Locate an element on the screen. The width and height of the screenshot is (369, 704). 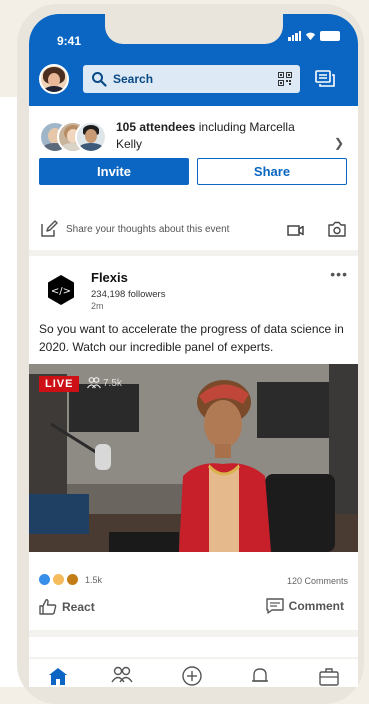
reaction-count: 1.5k is located at coordinates (94, 579).